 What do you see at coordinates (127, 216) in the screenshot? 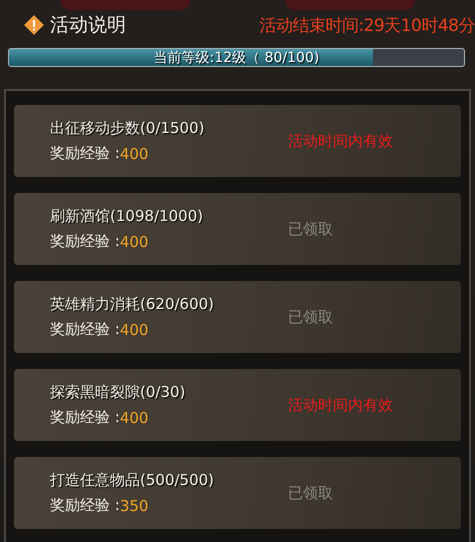
I see `task-name: 刷新酒馆(1098/1000)` at bounding box center [127, 216].